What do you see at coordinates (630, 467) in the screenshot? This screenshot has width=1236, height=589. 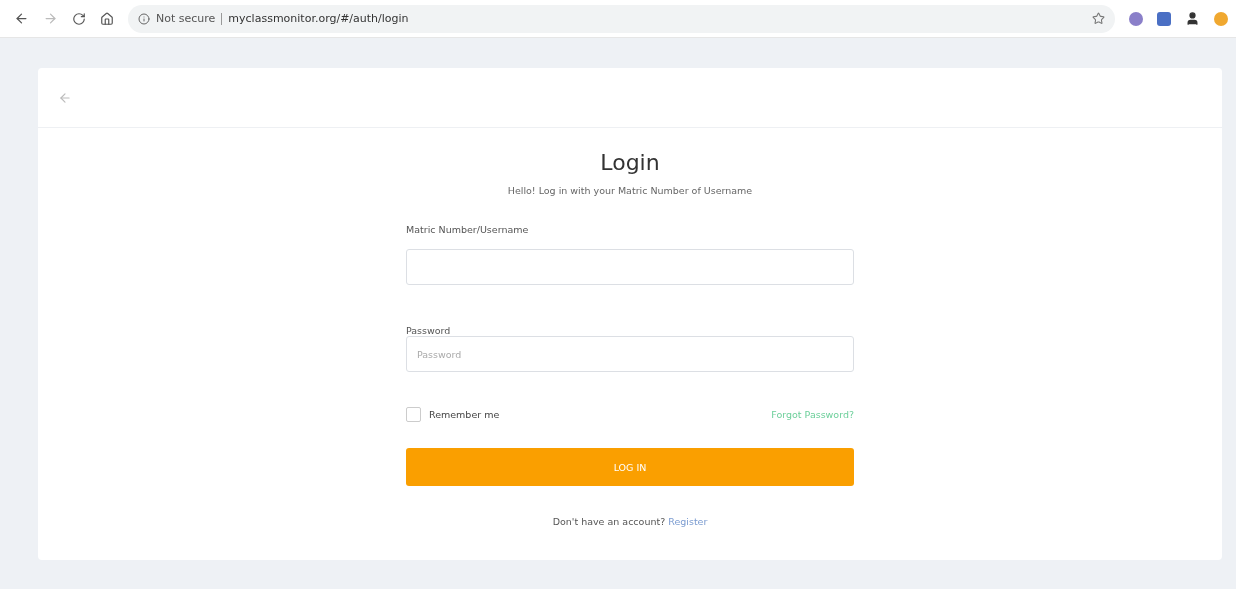 I see `login-button: LOG IN` at bounding box center [630, 467].